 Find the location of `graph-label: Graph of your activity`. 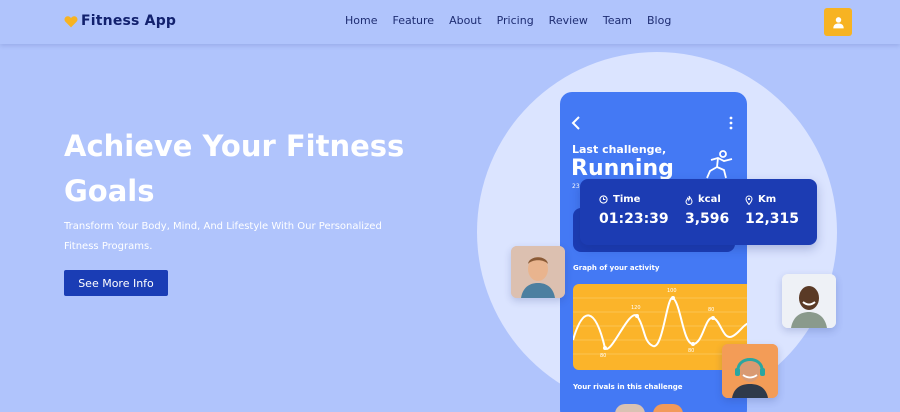

graph-label: Graph of your activity is located at coordinates (616, 268).